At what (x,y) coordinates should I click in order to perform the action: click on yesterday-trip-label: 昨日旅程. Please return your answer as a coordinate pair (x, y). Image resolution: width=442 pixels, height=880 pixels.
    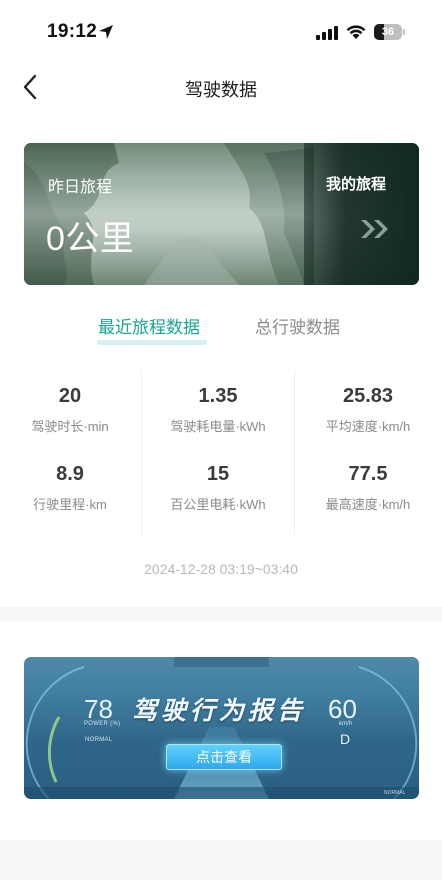
    Looking at the image, I should click on (80, 187).